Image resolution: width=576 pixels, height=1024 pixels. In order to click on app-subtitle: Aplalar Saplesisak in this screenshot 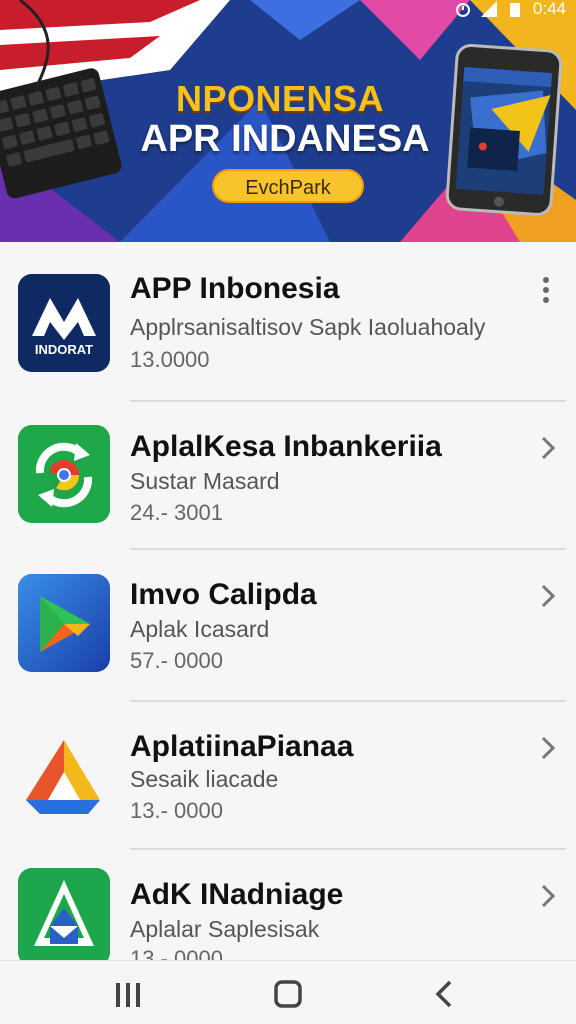, I will do `click(225, 929)`.